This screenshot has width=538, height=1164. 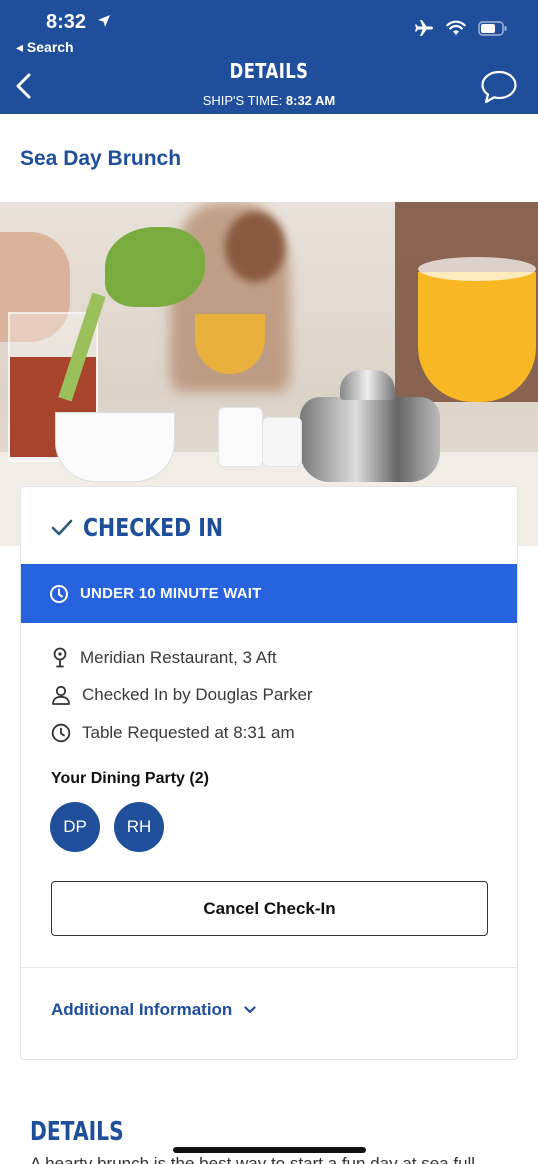 I want to click on checked-in-by-text: Checked In by Douglas Parker, so click(x=197, y=694).